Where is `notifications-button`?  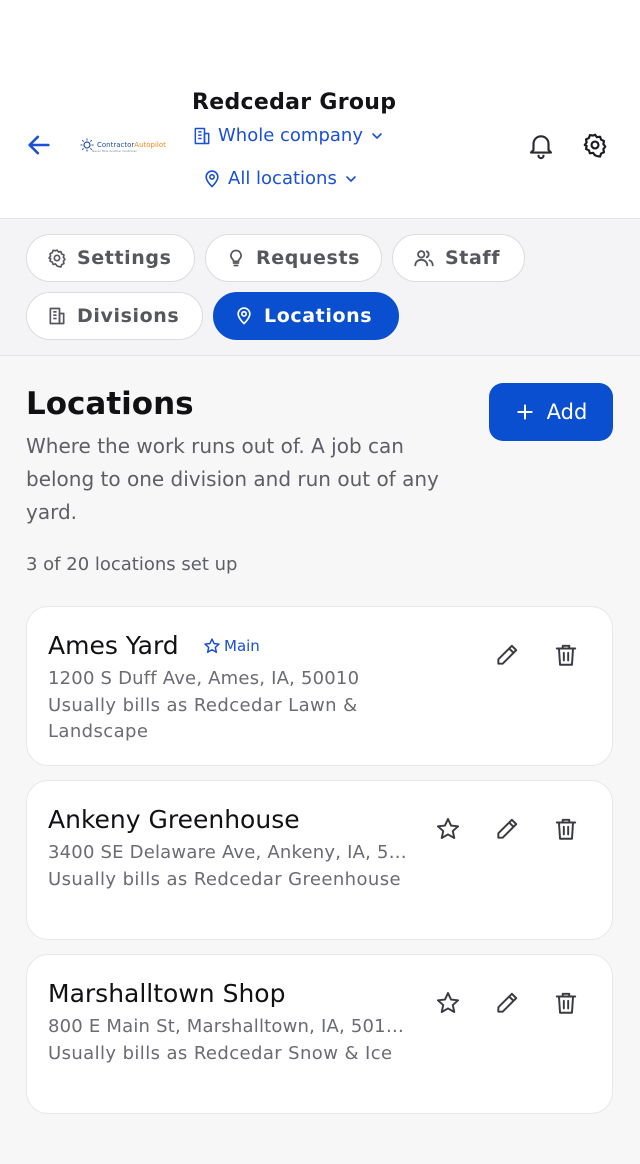 notifications-button is located at coordinates (541, 145).